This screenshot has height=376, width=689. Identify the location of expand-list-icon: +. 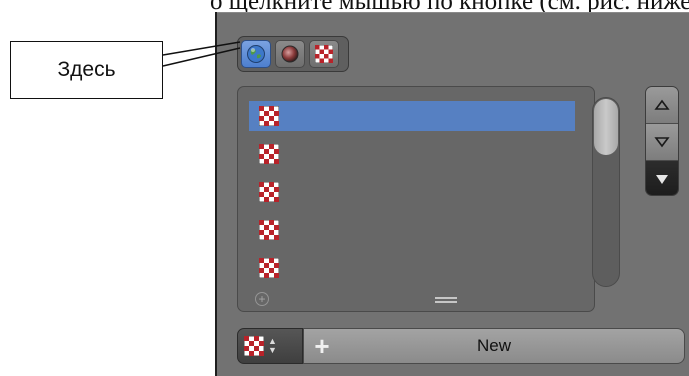
(262, 299).